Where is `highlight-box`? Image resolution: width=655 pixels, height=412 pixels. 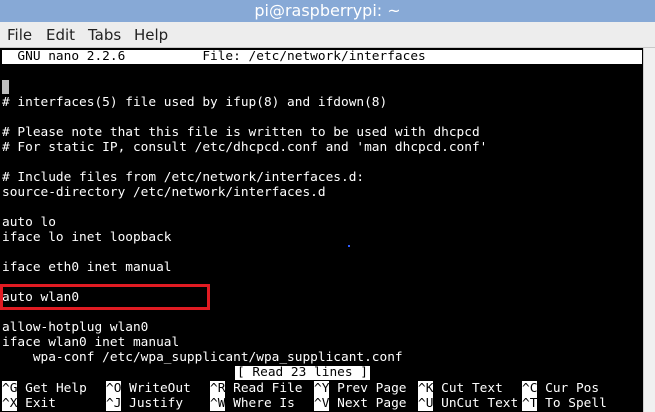
highlight-box is located at coordinates (105, 297).